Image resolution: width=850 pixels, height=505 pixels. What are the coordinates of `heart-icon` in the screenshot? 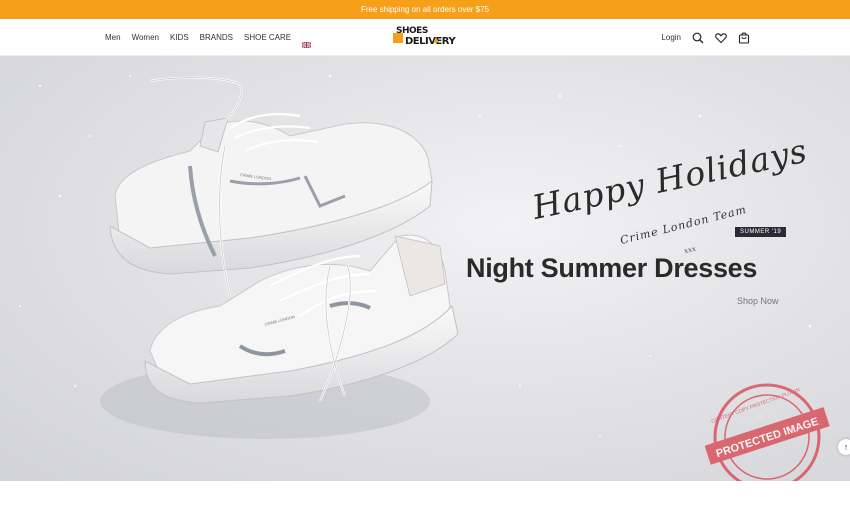 It's located at (721, 38).